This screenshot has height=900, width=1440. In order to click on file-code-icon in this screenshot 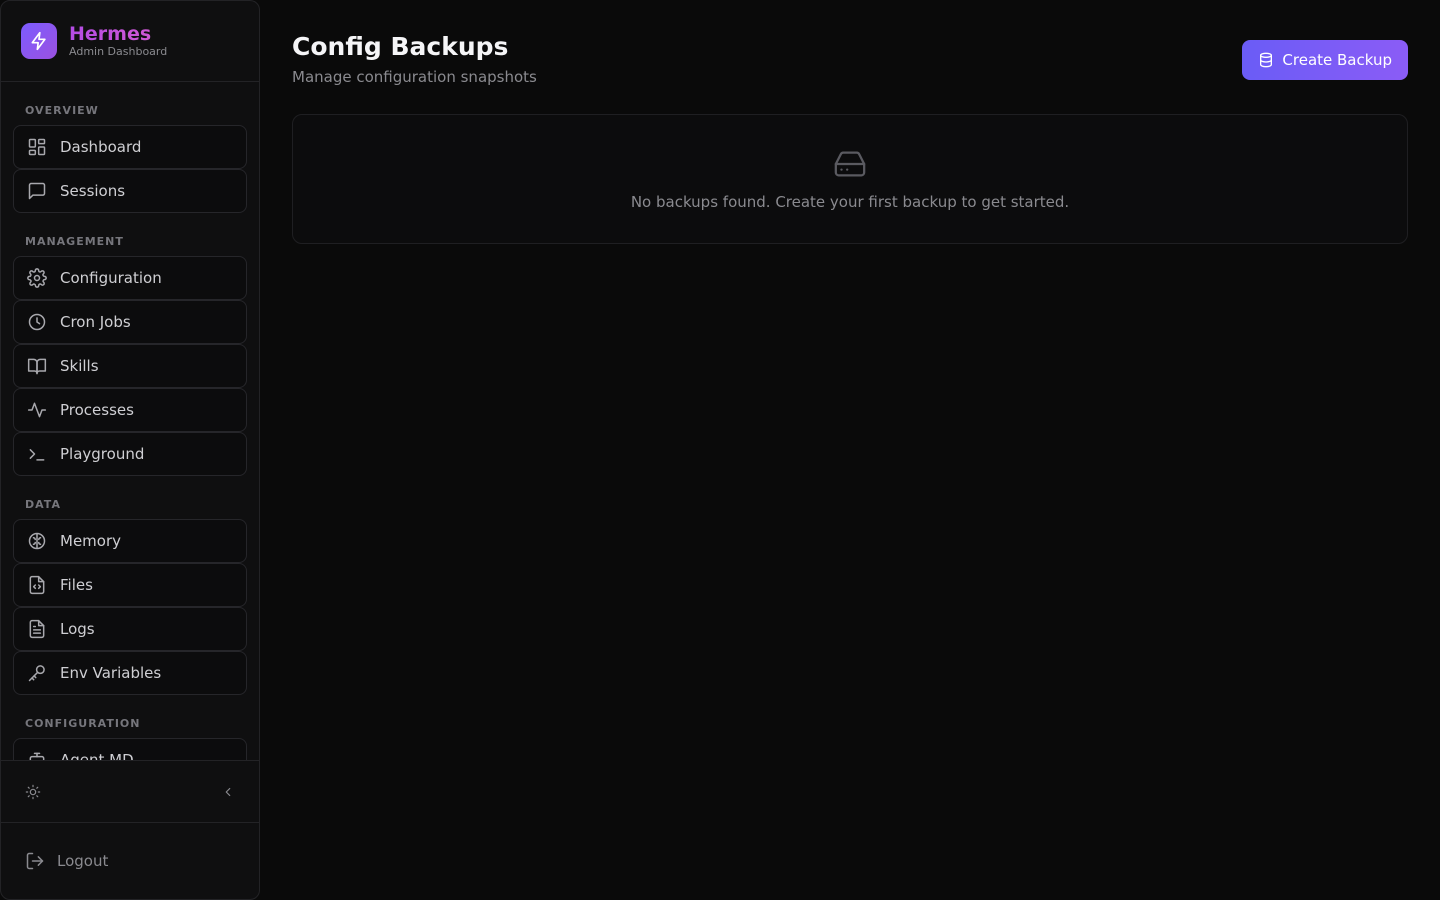, I will do `click(37, 585)`.